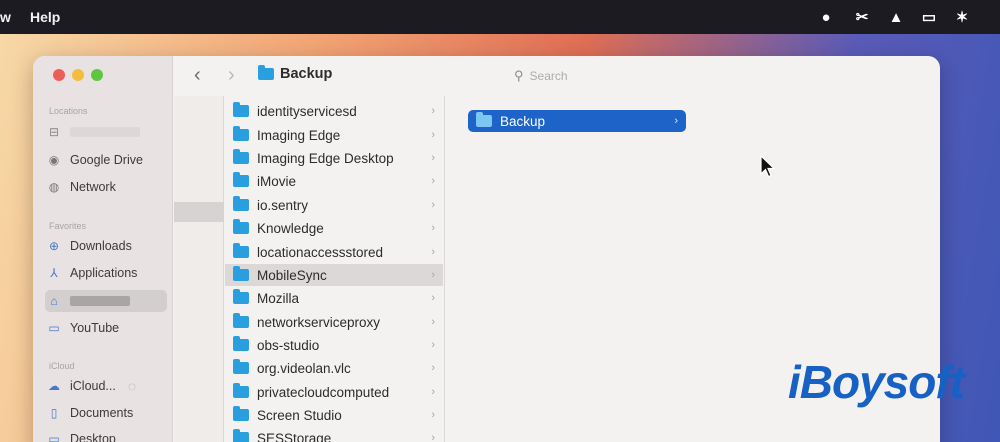  I want to click on mouse-cursor-icon, so click(768, 166).